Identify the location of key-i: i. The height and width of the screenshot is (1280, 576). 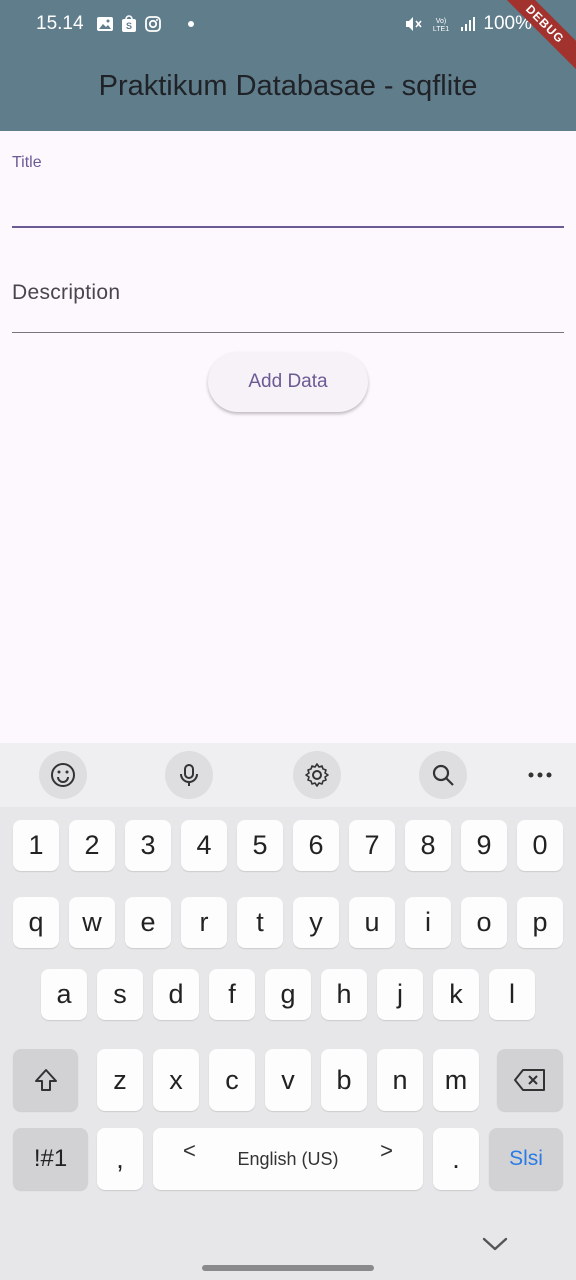
(428, 922).